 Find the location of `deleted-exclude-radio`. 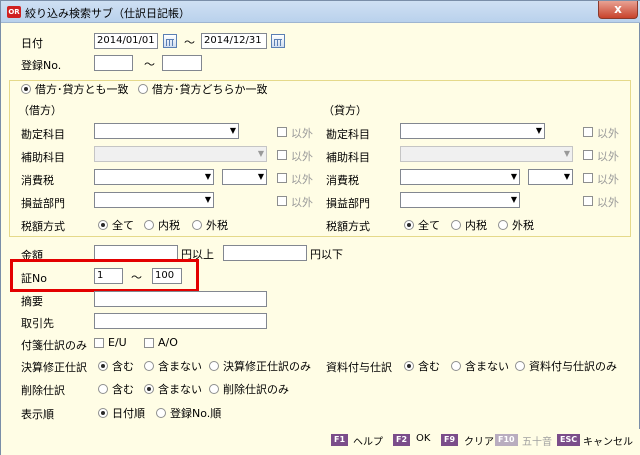

deleted-exclude-radio is located at coordinates (149, 389).